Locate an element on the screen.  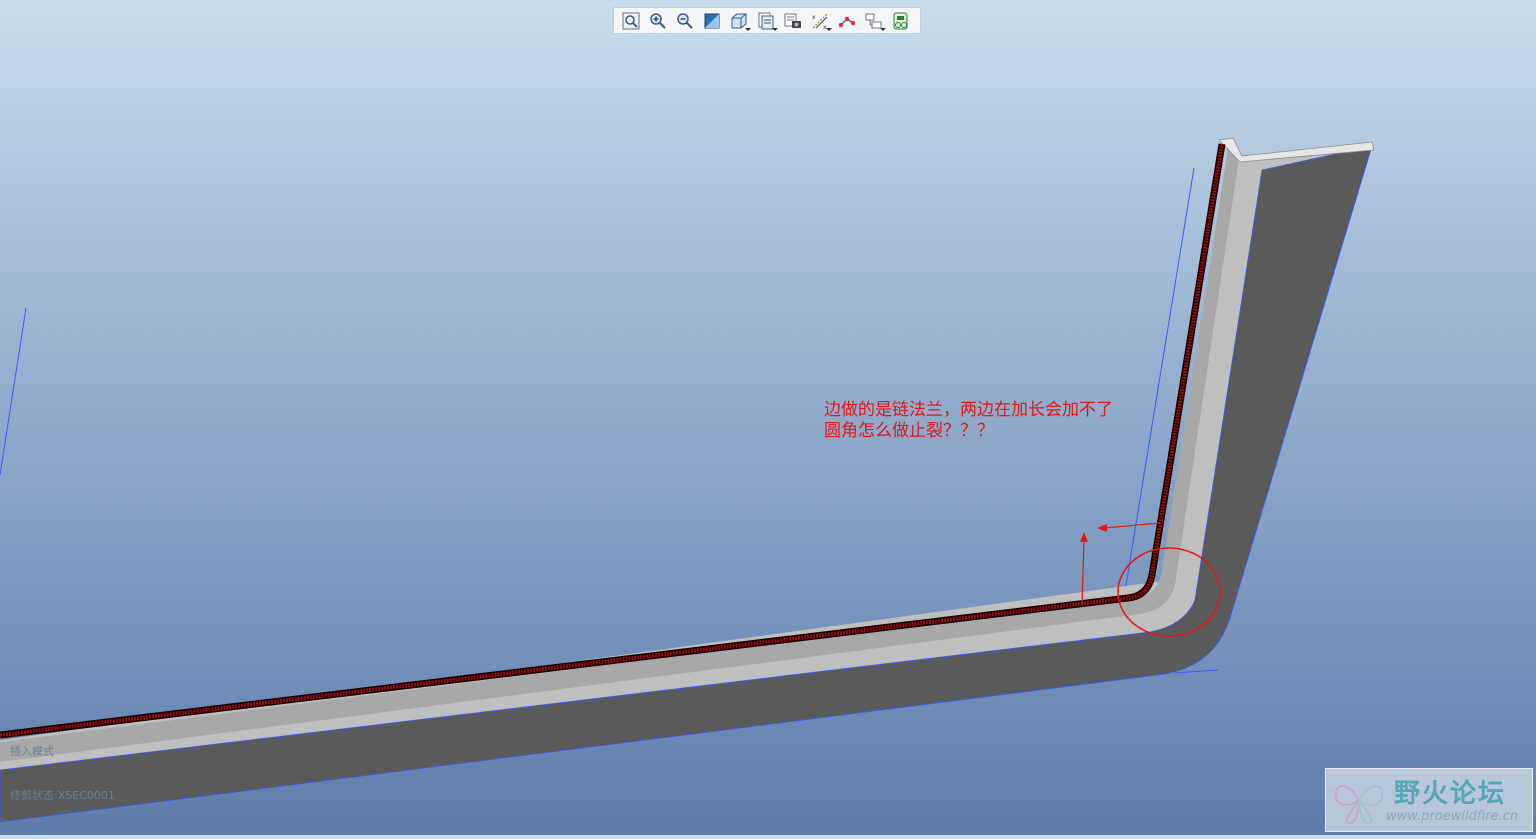
repaint-button is located at coordinates (712, 20).